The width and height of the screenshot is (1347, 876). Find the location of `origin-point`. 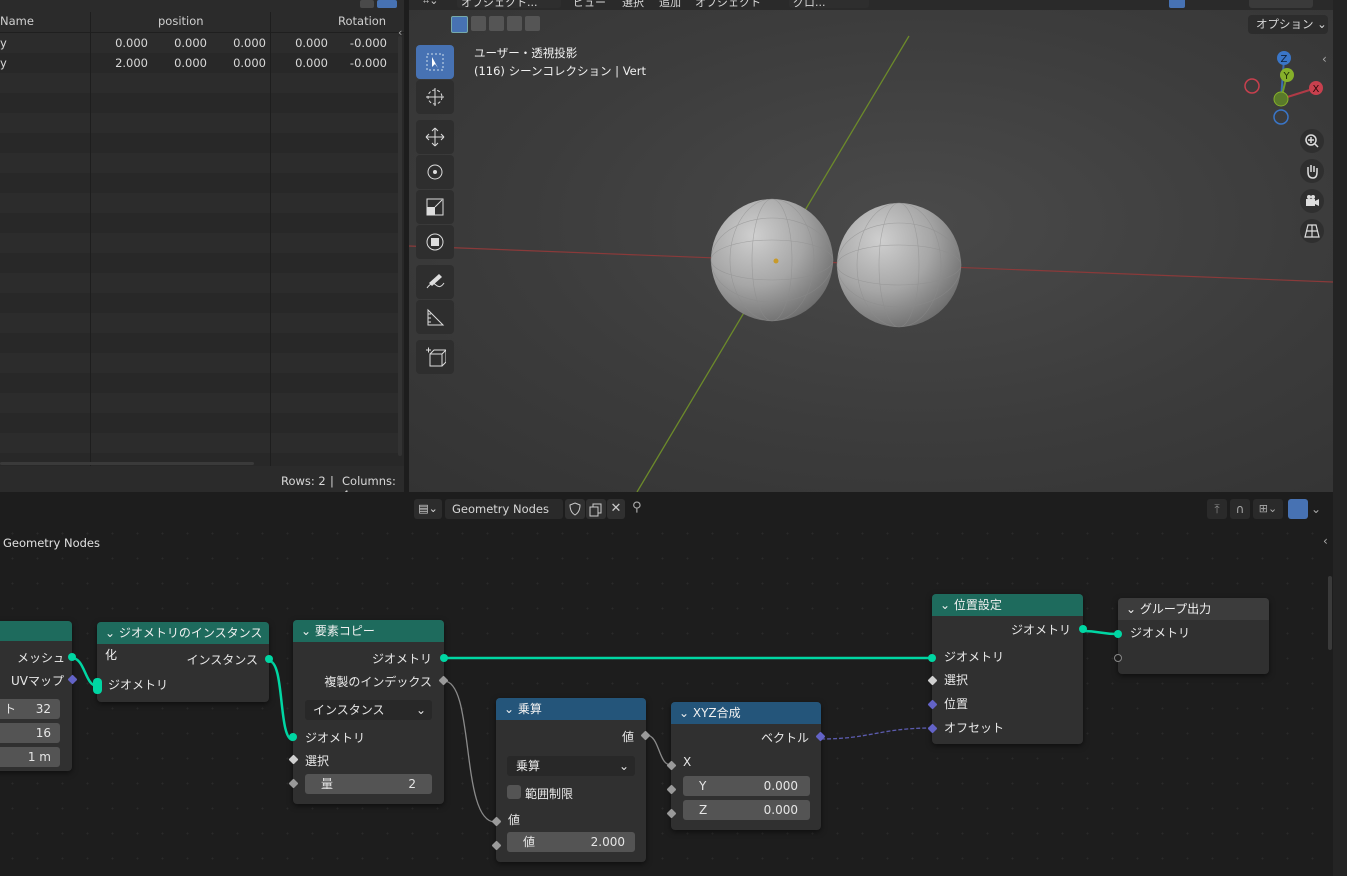

origin-point is located at coordinates (776, 261).